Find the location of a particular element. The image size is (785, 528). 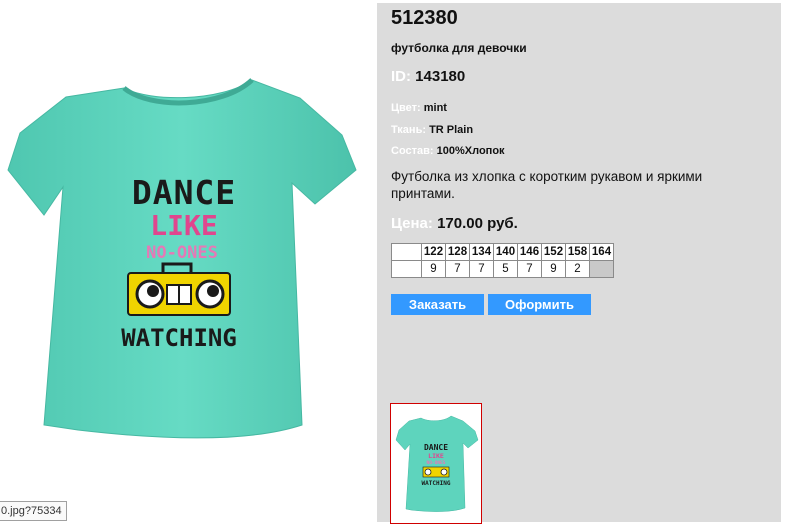

table-corner-cell is located at coordinates (406, 252).